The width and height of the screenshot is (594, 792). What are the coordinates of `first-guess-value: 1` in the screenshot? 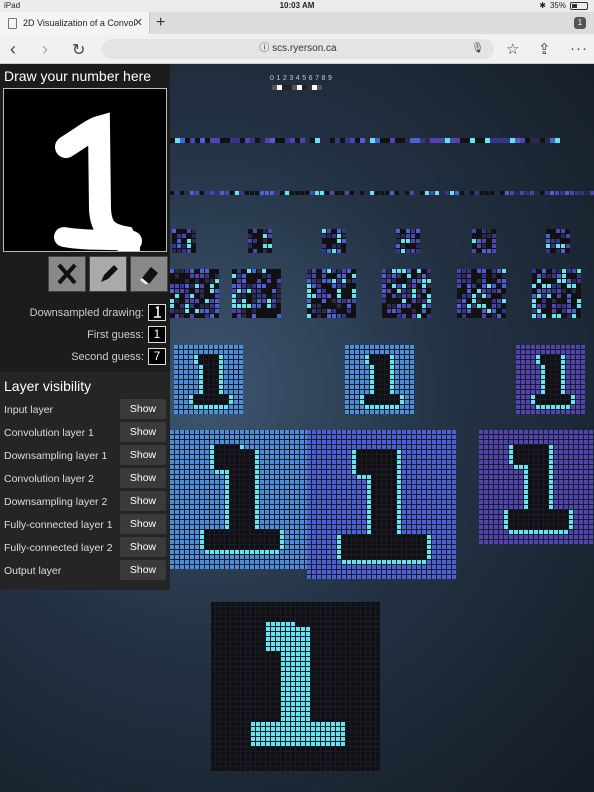 It's located at (157, 334).